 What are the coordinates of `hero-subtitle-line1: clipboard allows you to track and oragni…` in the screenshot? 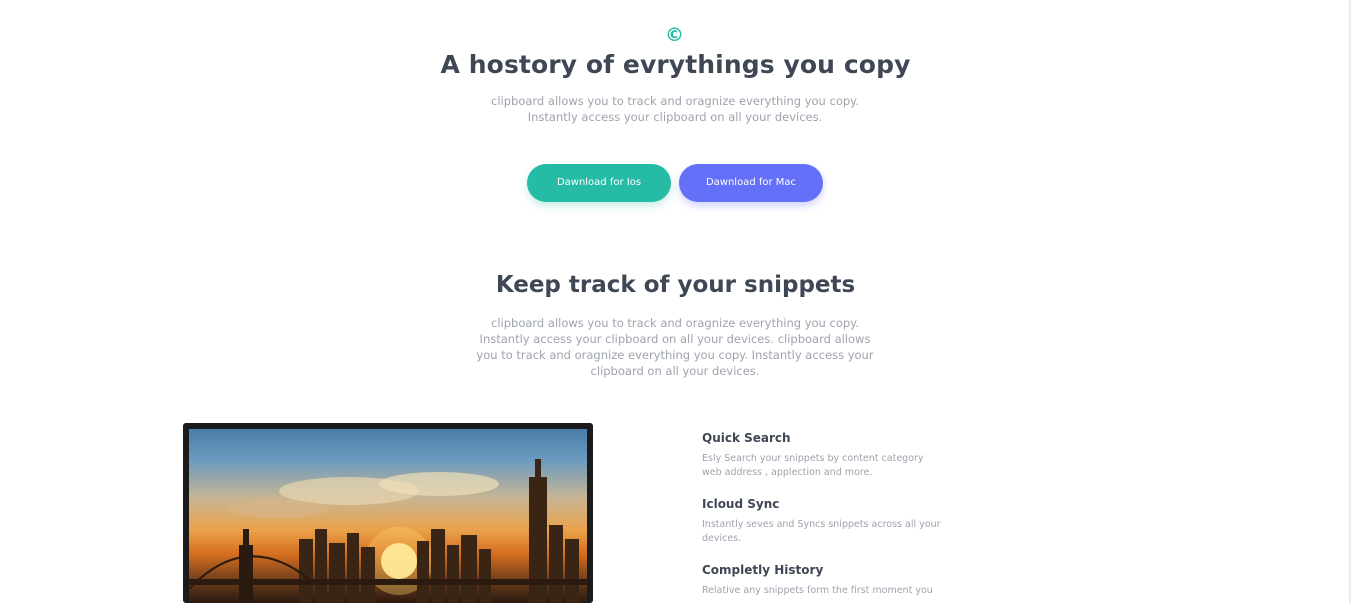 It's located at (675, 101).